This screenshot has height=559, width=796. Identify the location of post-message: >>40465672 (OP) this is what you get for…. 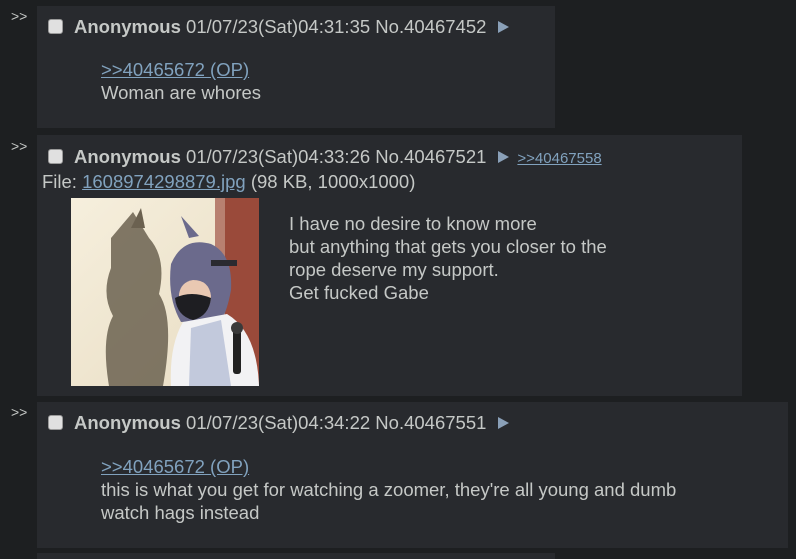
(388, 489).